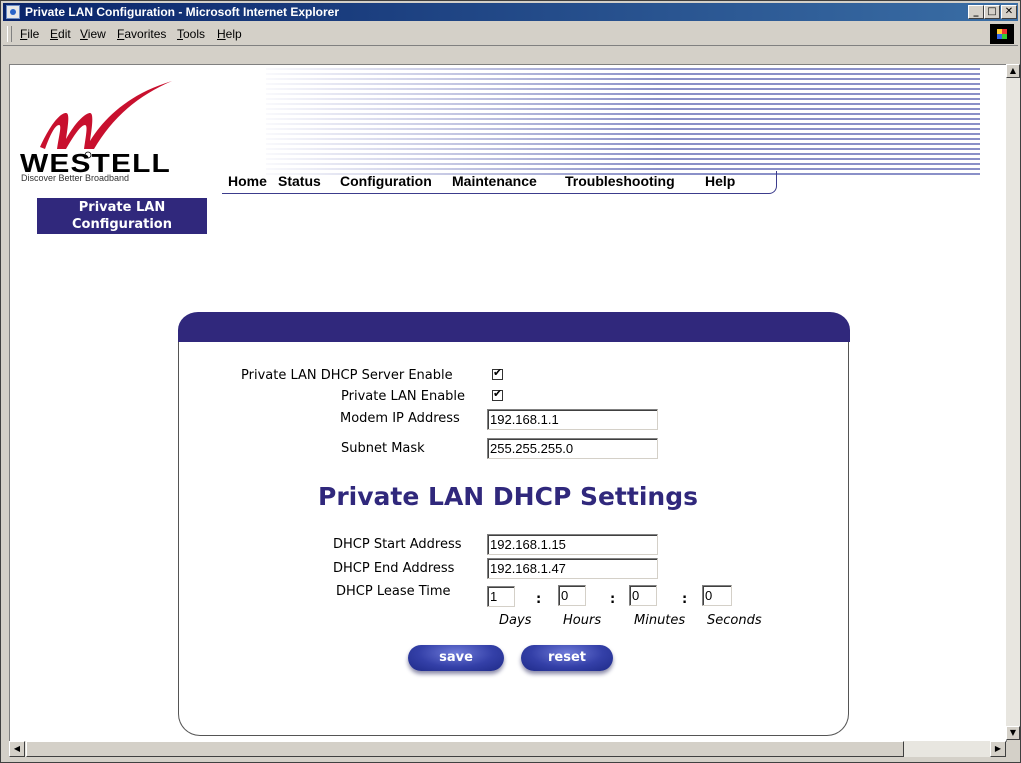  I want to click on lease-minutes-field: 0, so click(643, 595).